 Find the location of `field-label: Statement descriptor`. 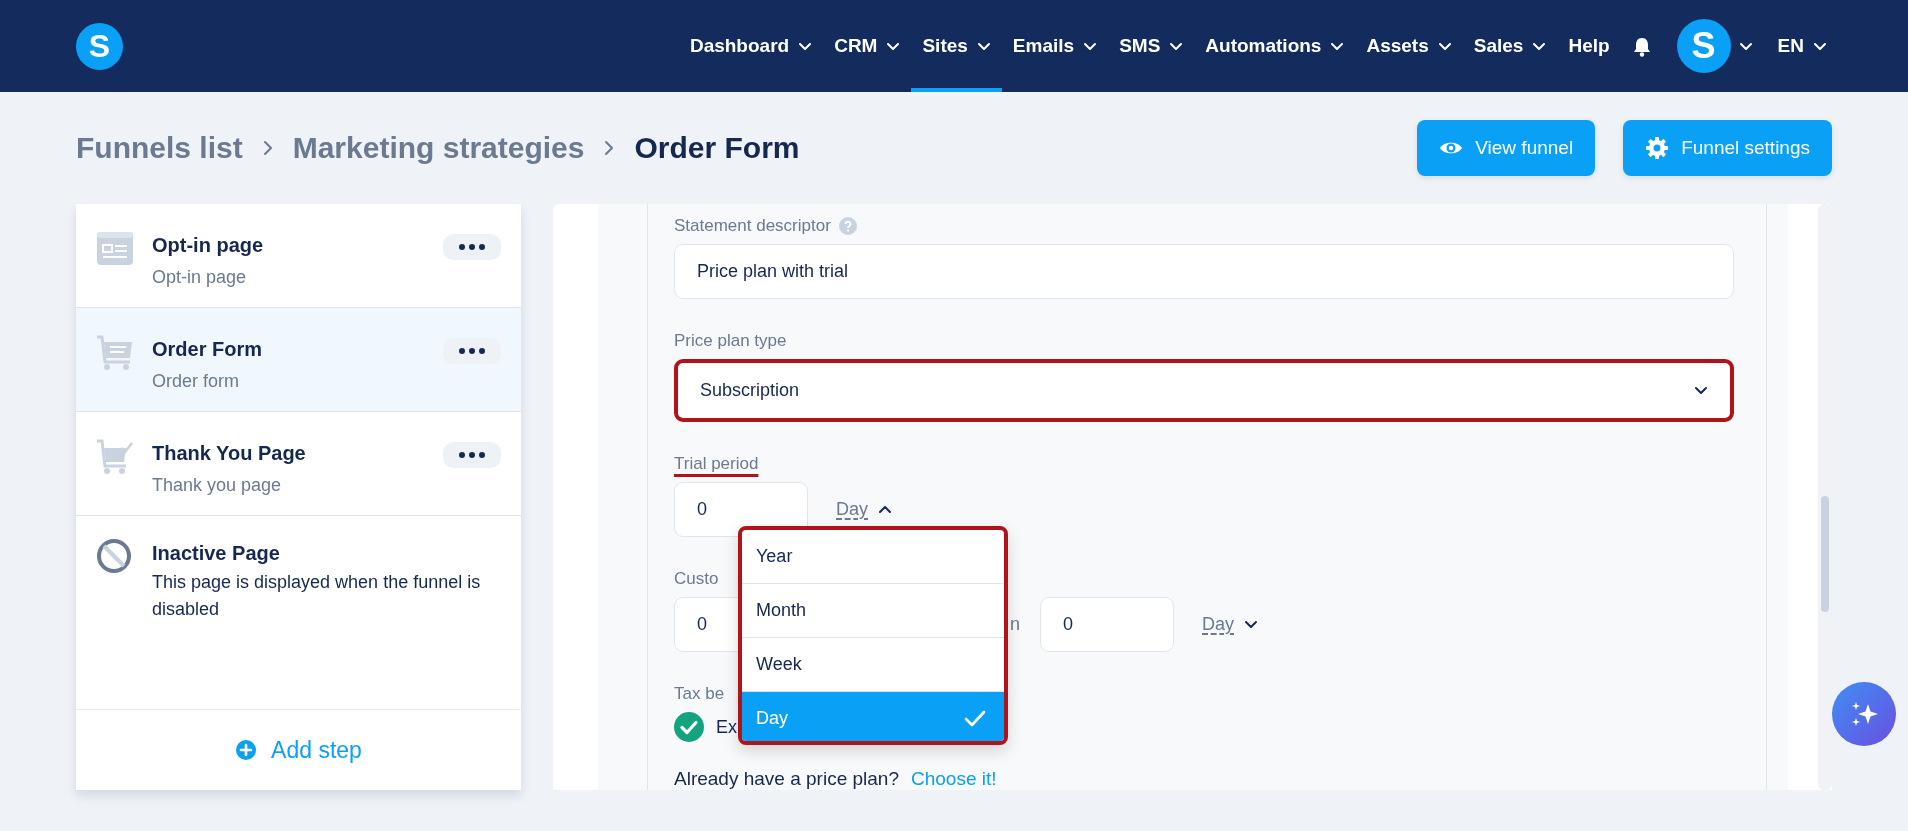

field-label: Statement descriptor is located at coordinates (752, 226).